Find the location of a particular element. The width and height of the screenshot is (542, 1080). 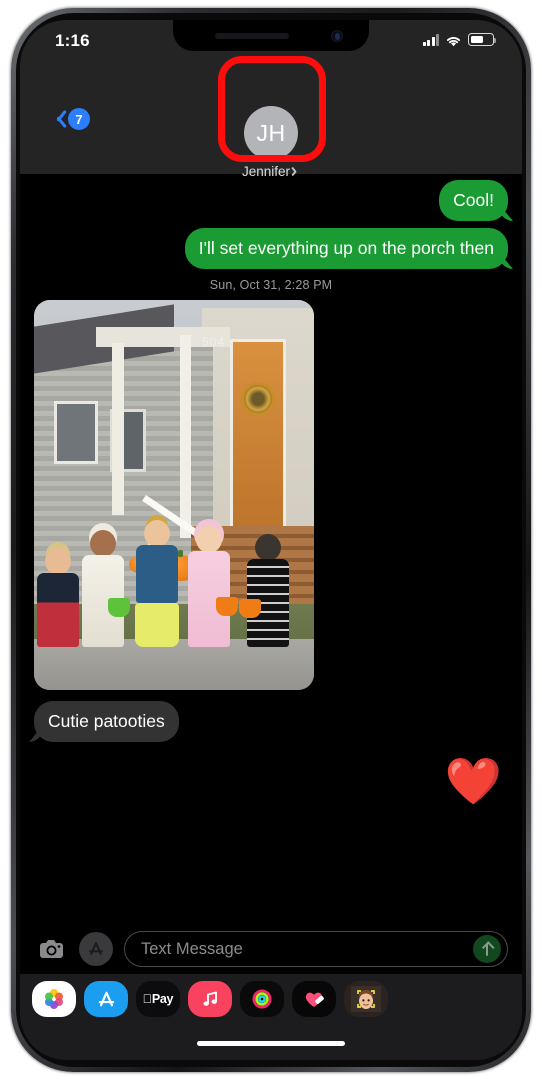

back-chevron-icon is located at coordinates (58, 119).